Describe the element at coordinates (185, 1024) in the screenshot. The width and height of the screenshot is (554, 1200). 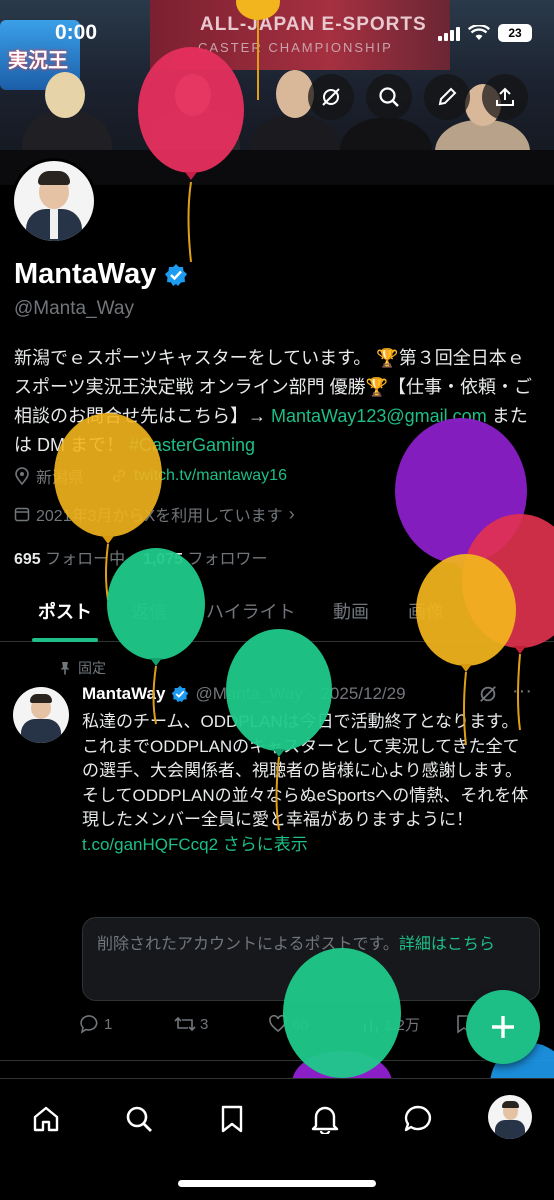
I see `repost-icon` at that location.